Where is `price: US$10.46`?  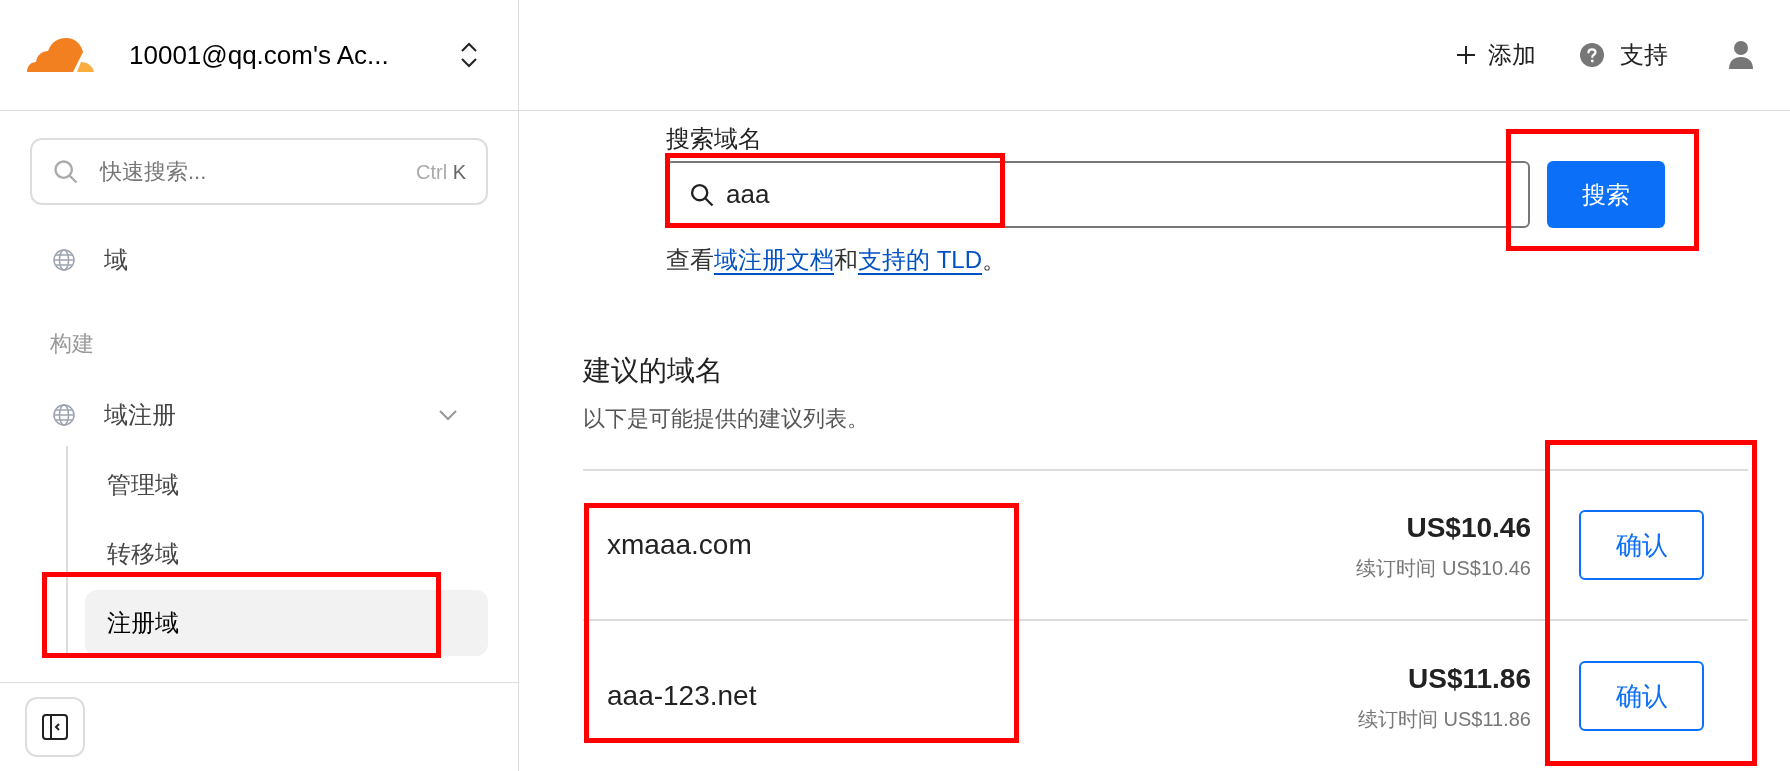 price: US$10.46 is located at coordinates (1468, 528).